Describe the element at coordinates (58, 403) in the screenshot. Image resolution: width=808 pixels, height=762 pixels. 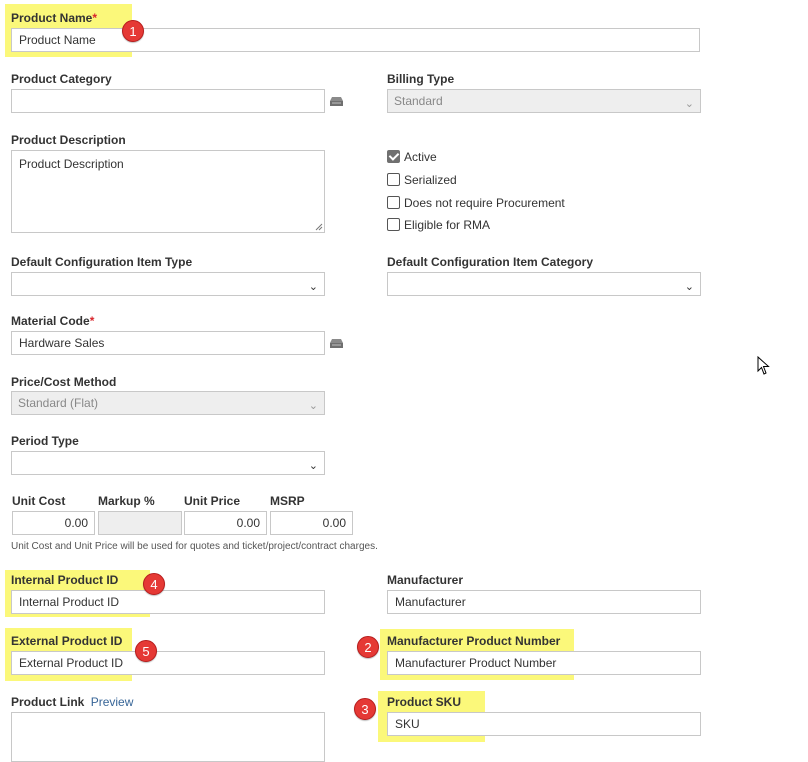
I see `price-cost-method-value: Standard (Flat)` at that location.